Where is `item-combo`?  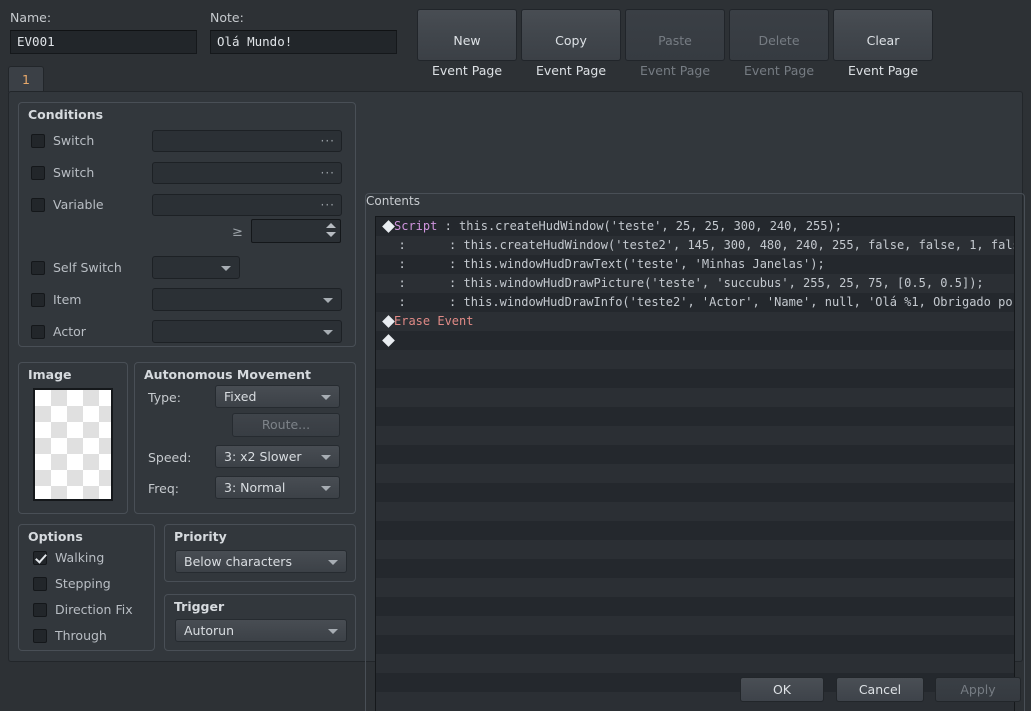 item-combo is located at coordinates (247, 299).